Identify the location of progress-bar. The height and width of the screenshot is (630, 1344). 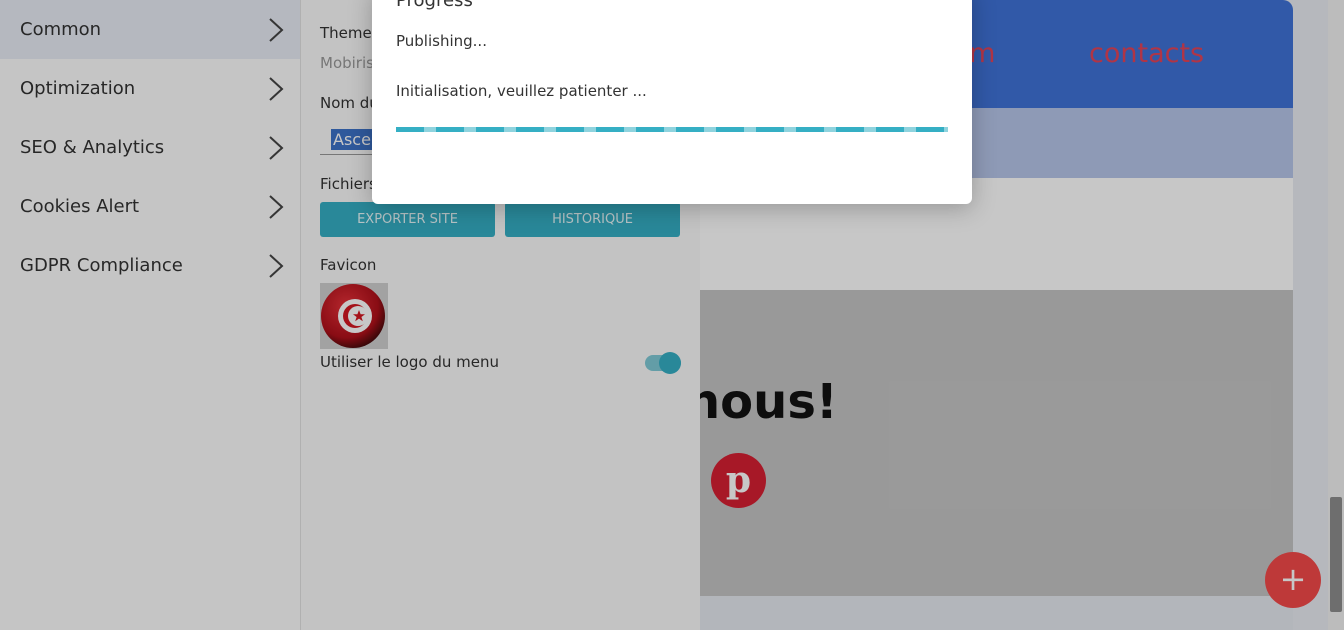
(672, 129).